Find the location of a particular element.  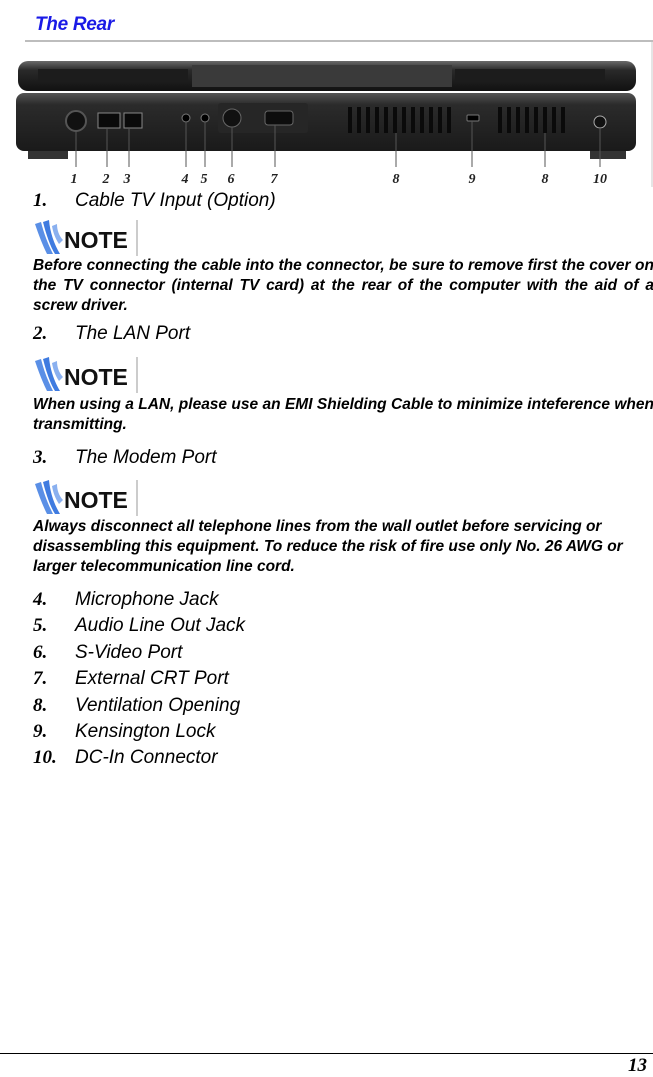

item-label: The LAN Port is located at coordinates (133, 333).